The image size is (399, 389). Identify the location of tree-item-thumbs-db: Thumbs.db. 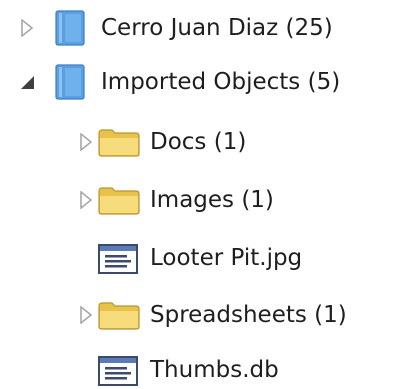
(199, 369).